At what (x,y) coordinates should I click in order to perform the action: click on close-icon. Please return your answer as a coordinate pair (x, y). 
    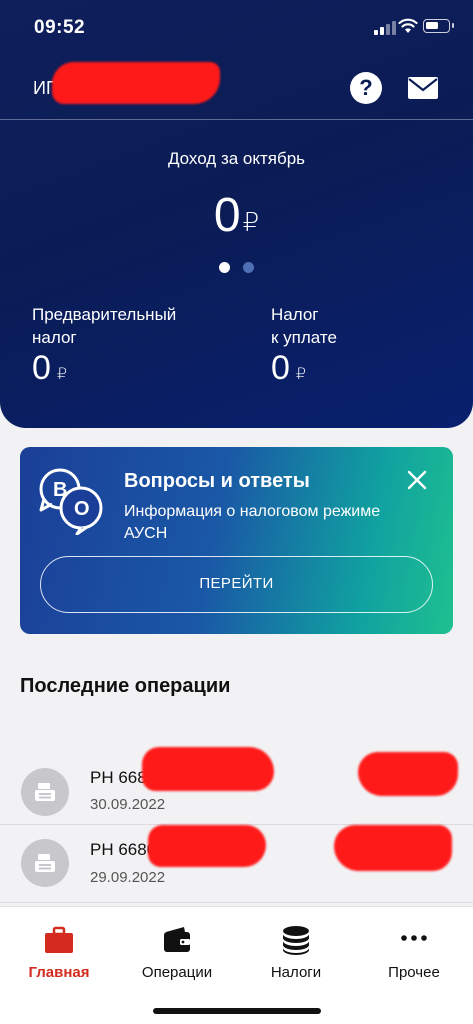
    Looking at the image, I should click on (417, 480).